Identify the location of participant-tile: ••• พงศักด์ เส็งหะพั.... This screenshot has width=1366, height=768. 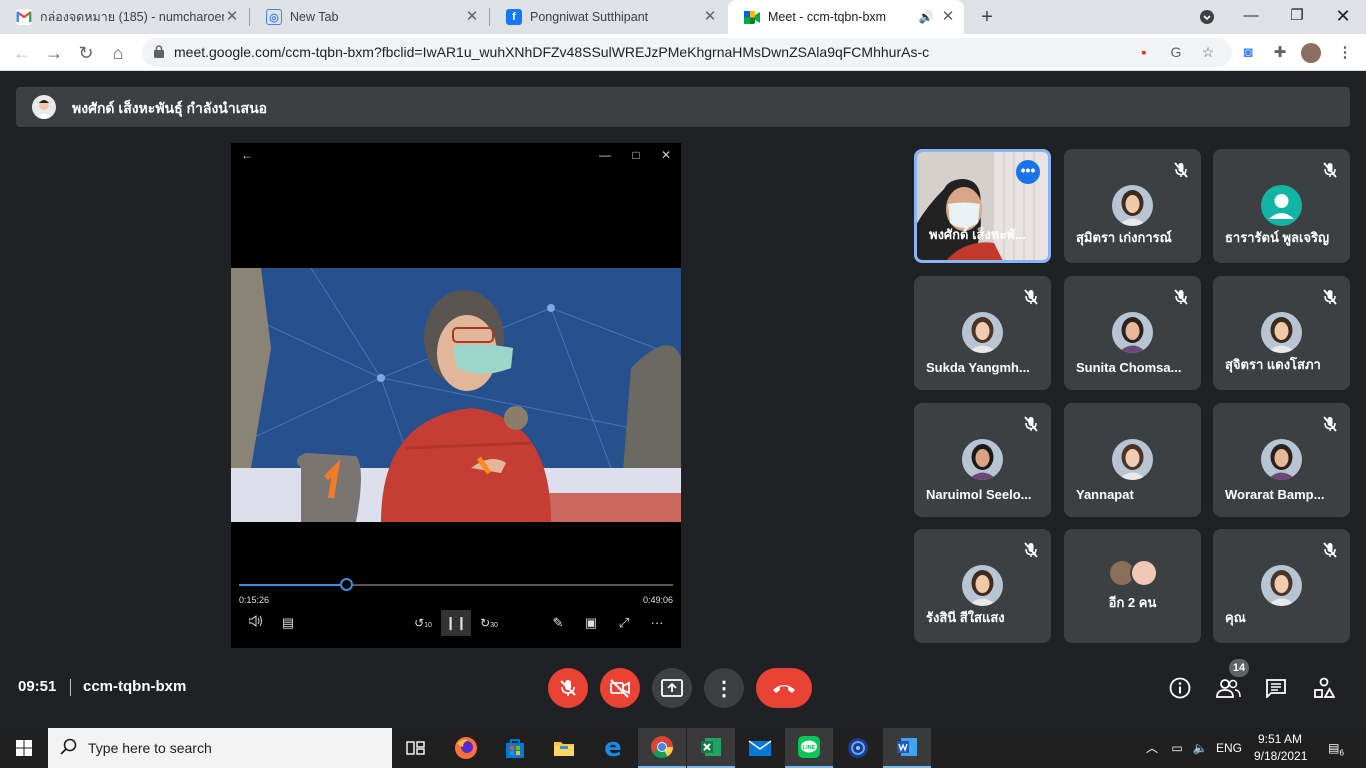
(982, 206).